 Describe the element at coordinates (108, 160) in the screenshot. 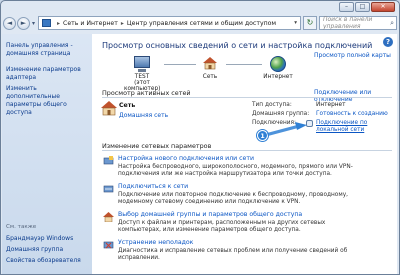

I see `new-connection-icon` at that location.